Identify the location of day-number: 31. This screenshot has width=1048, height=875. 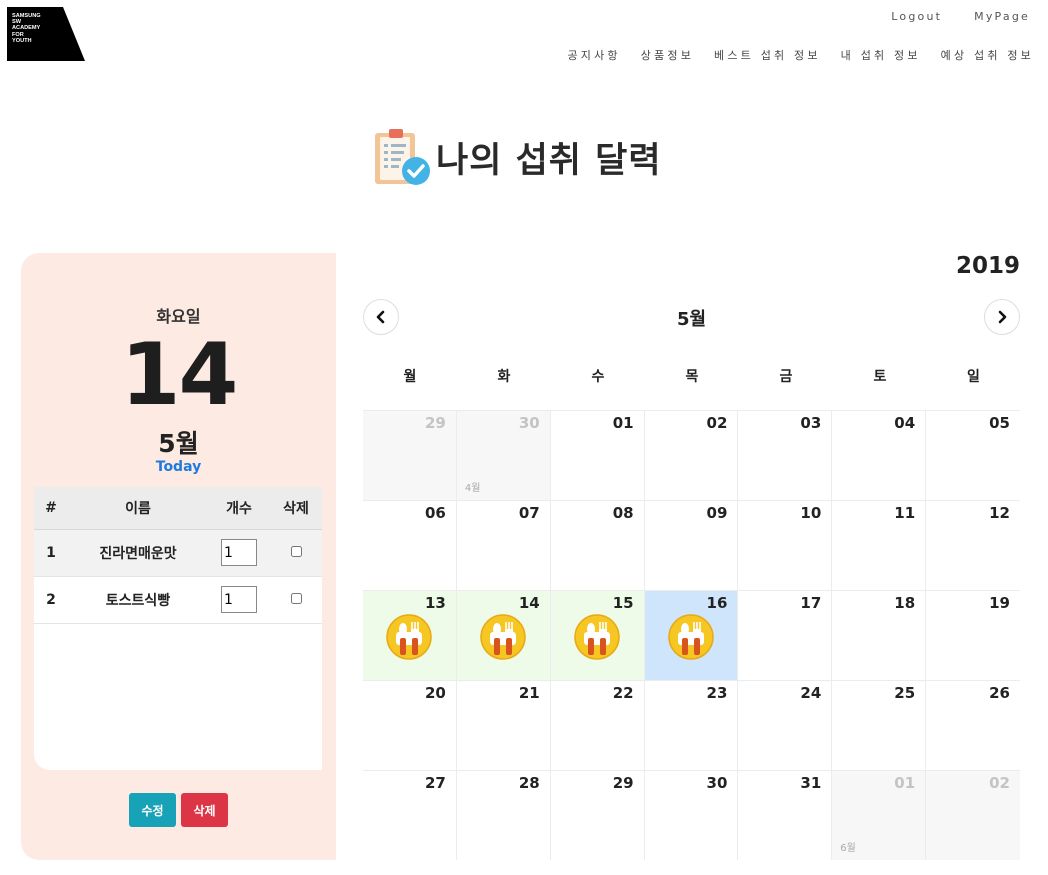
(811, 783).